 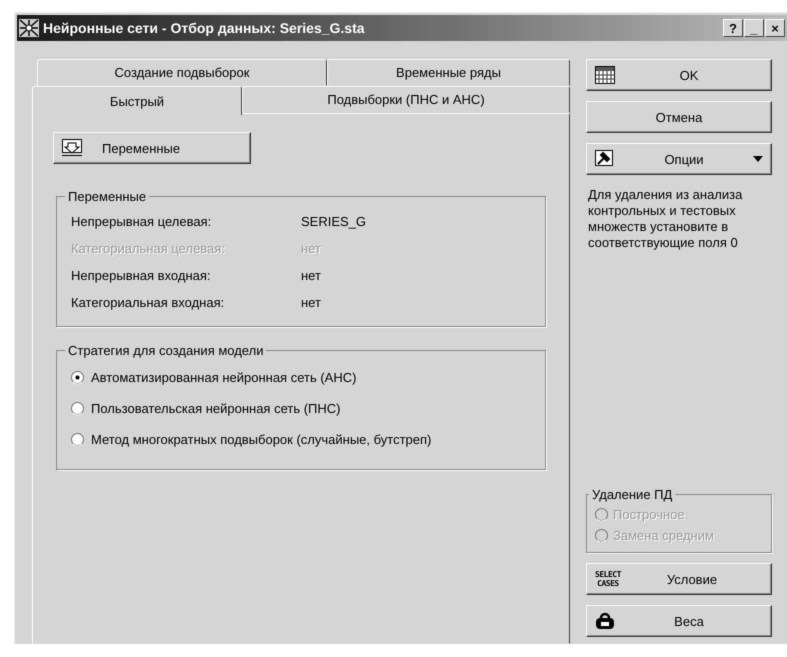 I want to click on group-title: Переменные, so click(x=107, y=196).